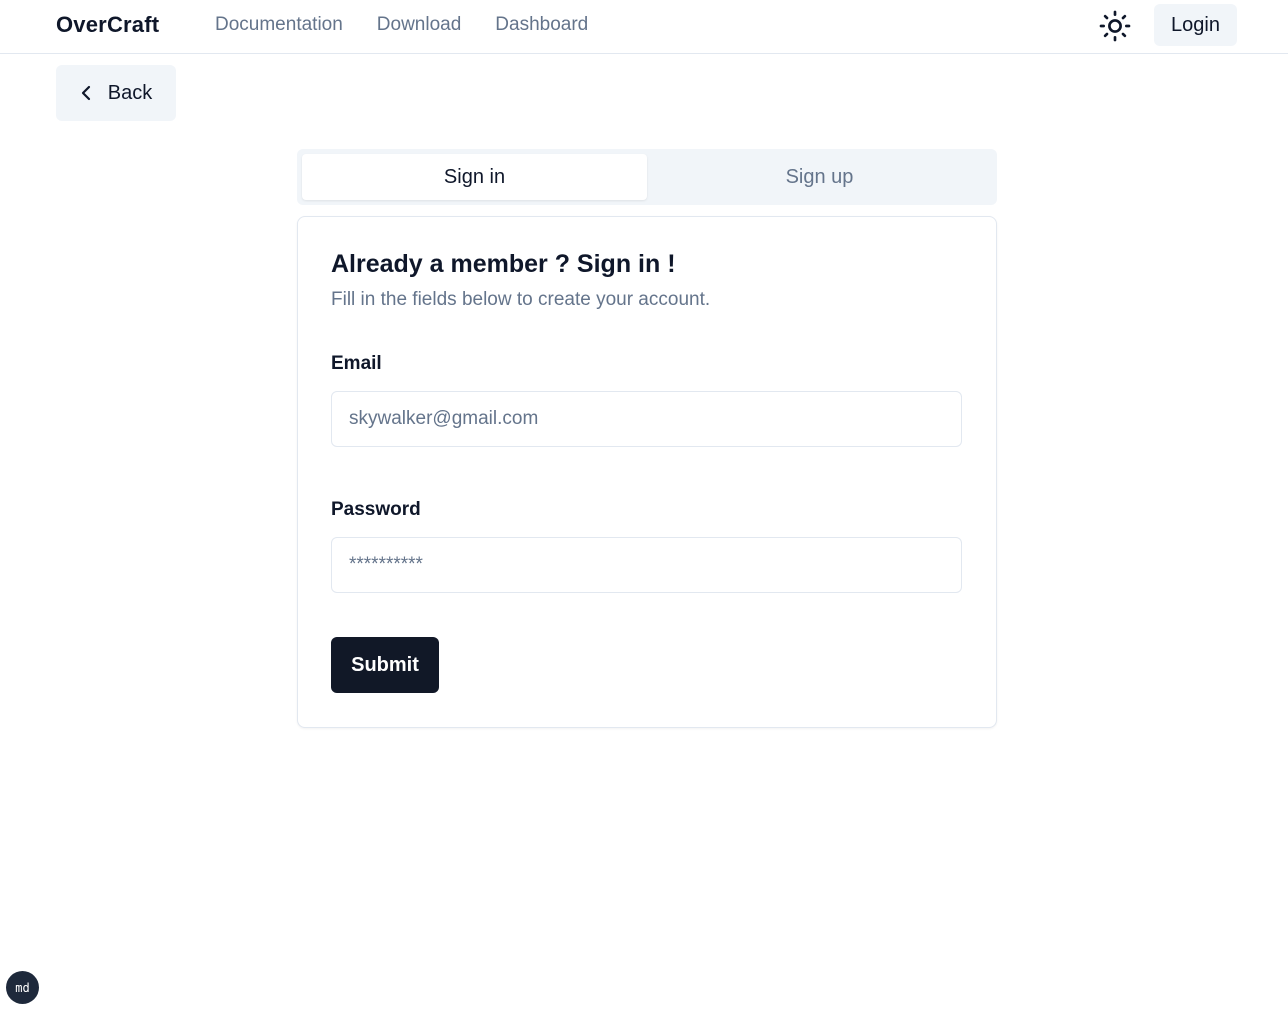 The height and width of the screenshot is (1010, 1288). Describe the element at coordinates (107, 25) in the screenshot. I see `brand-logo: OverCraft` at that location.